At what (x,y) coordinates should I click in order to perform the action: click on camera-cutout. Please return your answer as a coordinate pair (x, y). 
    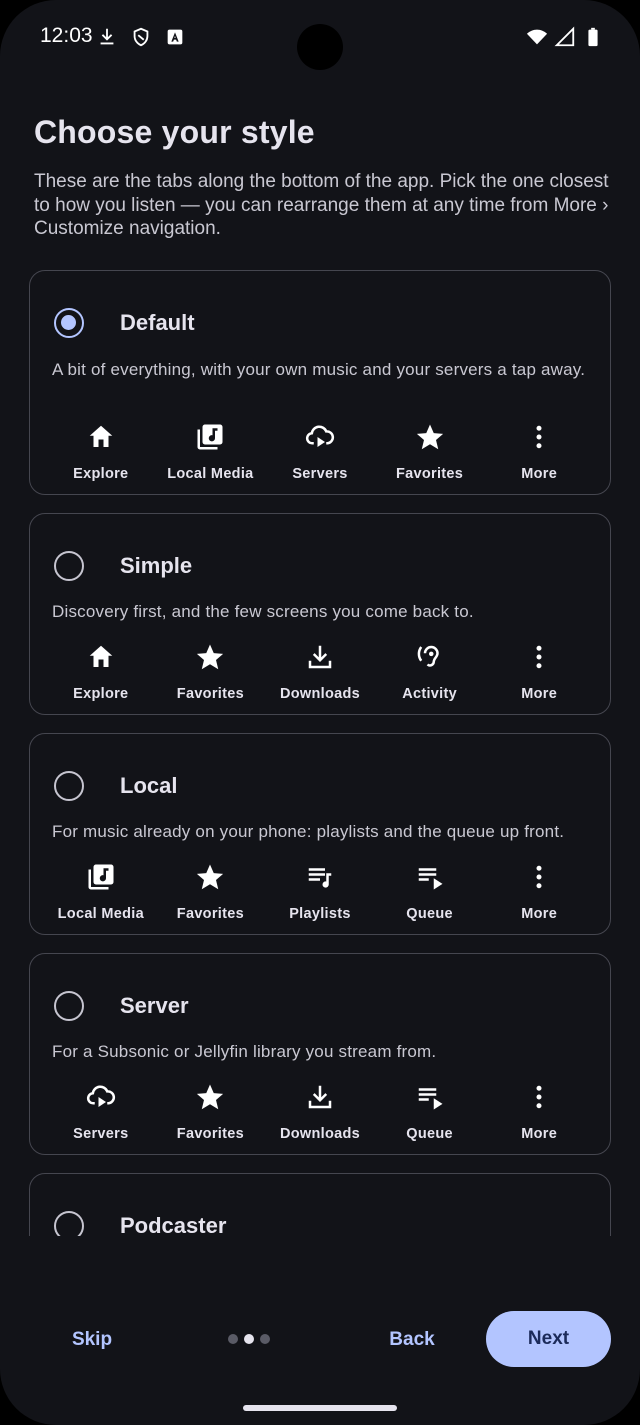
    Looking at the image, I should click on (320, 47).